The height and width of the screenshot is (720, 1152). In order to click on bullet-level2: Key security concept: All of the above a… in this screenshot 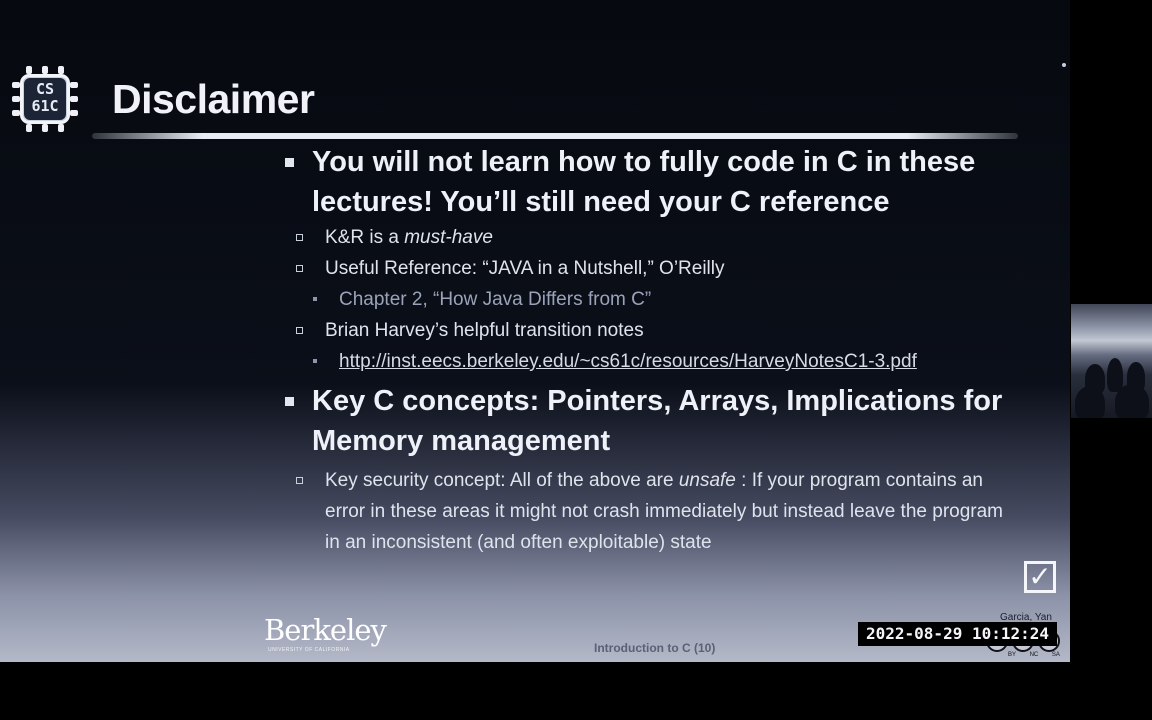, I will do `click(652, 511)`.